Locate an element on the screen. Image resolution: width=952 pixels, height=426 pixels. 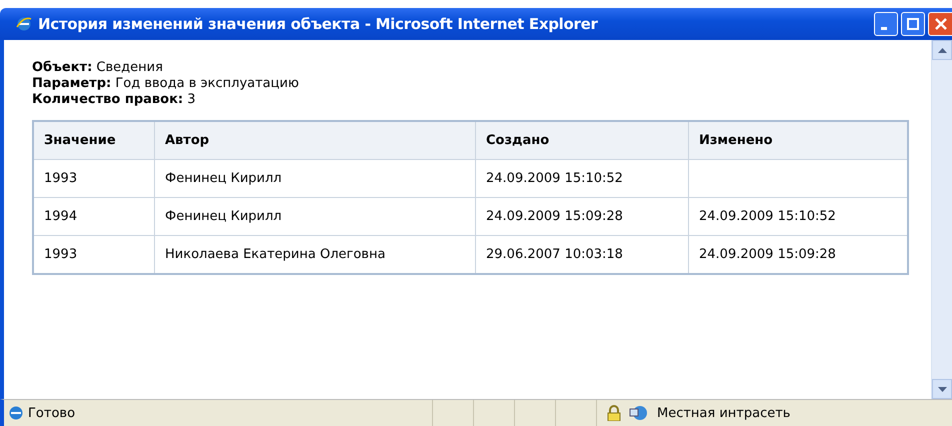
table-cell: 29.06.2007 10:03:18 is located at coordinates (554, 254).